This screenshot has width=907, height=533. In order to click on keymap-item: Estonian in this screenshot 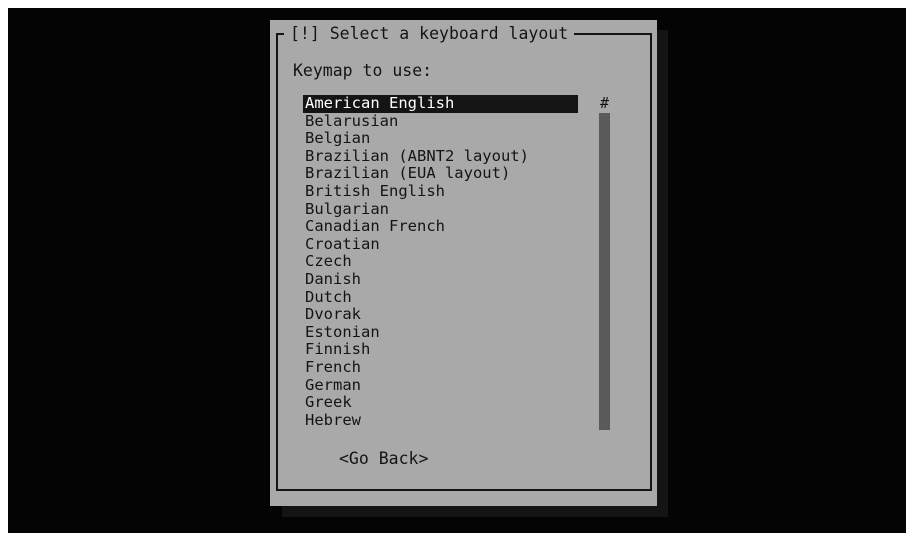, I will do `click(440, 332)`.